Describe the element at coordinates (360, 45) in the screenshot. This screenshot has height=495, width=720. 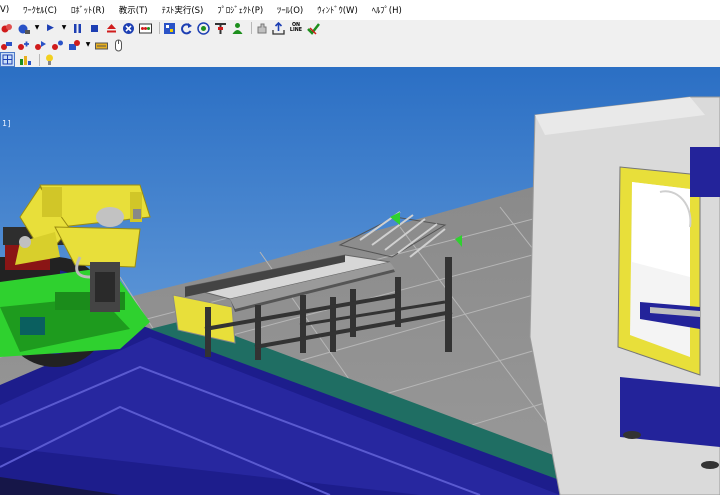
I see `robot-toolbar: ▼` at that location.